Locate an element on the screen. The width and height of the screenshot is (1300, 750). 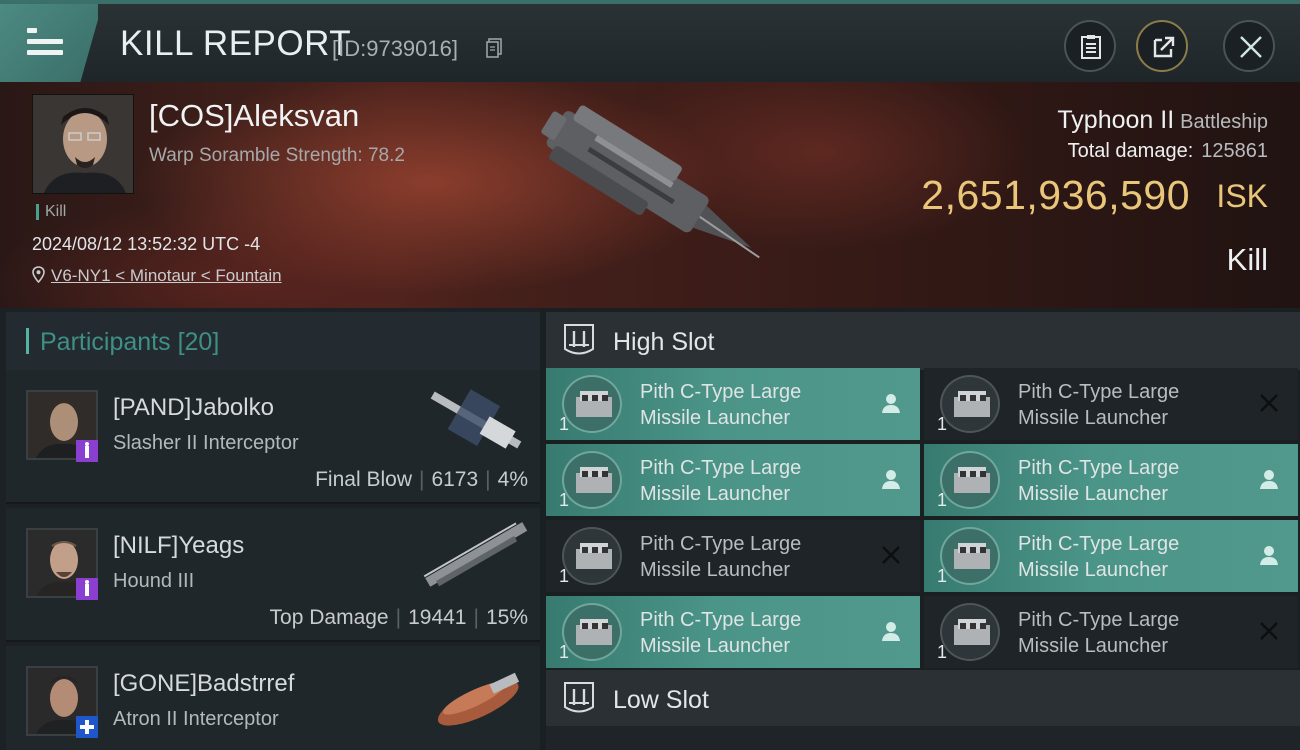
menu-button is located at coordinates (49, 43).